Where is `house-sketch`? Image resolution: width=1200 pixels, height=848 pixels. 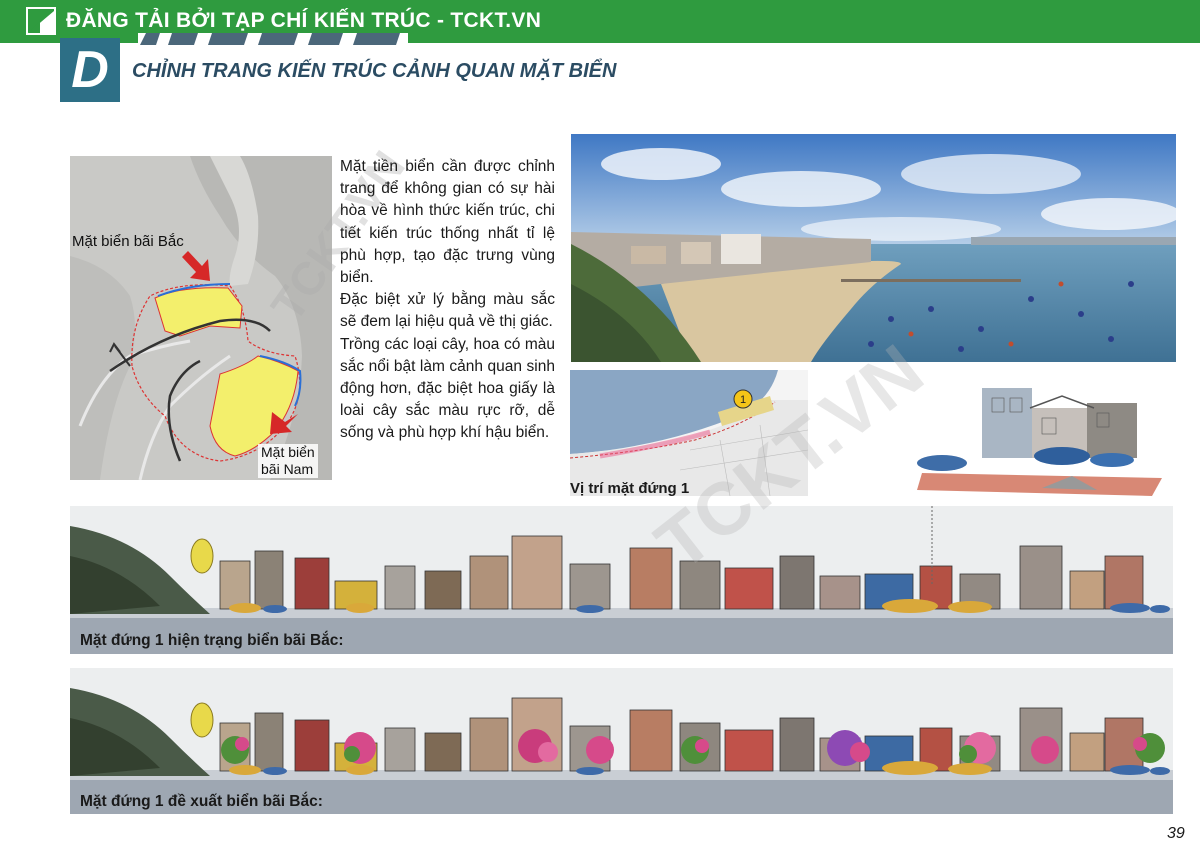 house-sketch is located at coordinates (1039, 442).